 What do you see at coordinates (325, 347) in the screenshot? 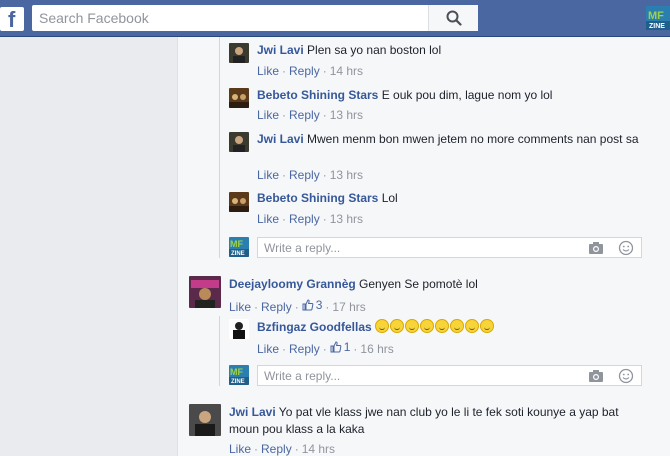
I see `comment-actions: Like · Reply · 1 · 16 hrs` at bounding box center [325, 347].